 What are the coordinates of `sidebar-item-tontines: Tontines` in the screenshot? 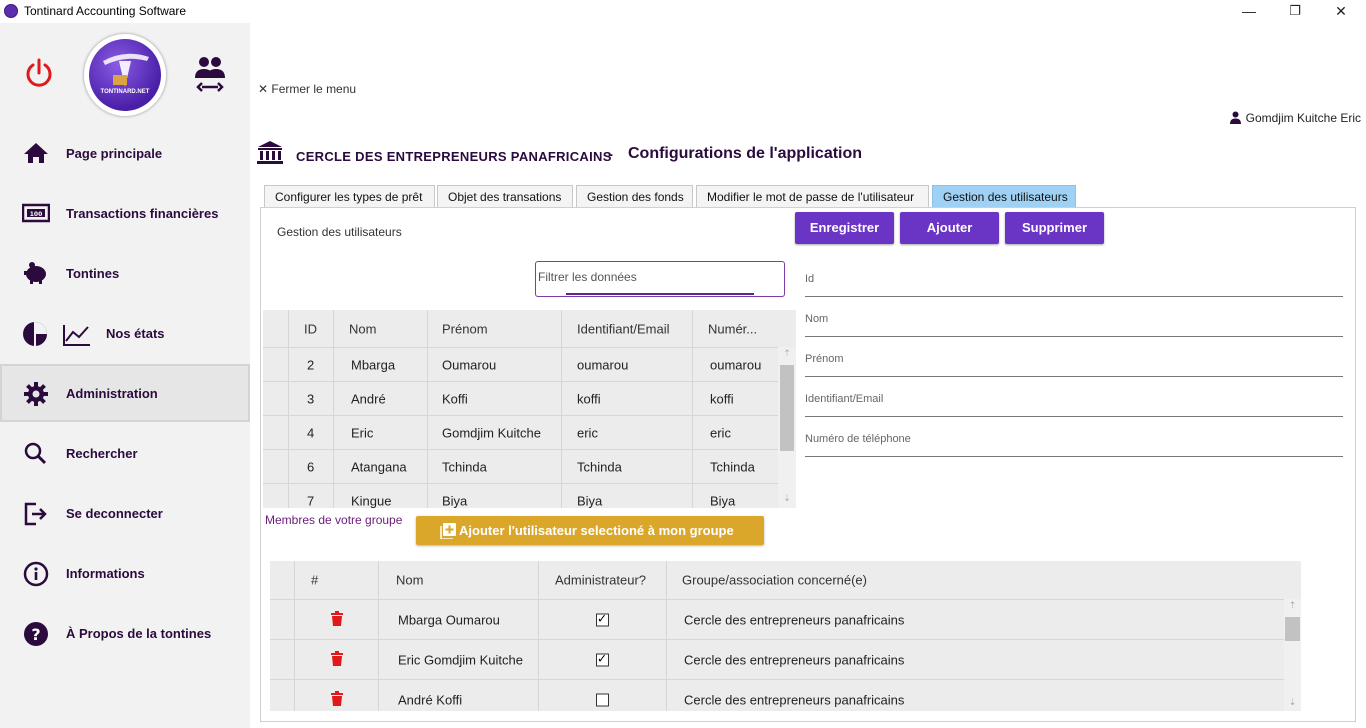 It's located at (125, 273).